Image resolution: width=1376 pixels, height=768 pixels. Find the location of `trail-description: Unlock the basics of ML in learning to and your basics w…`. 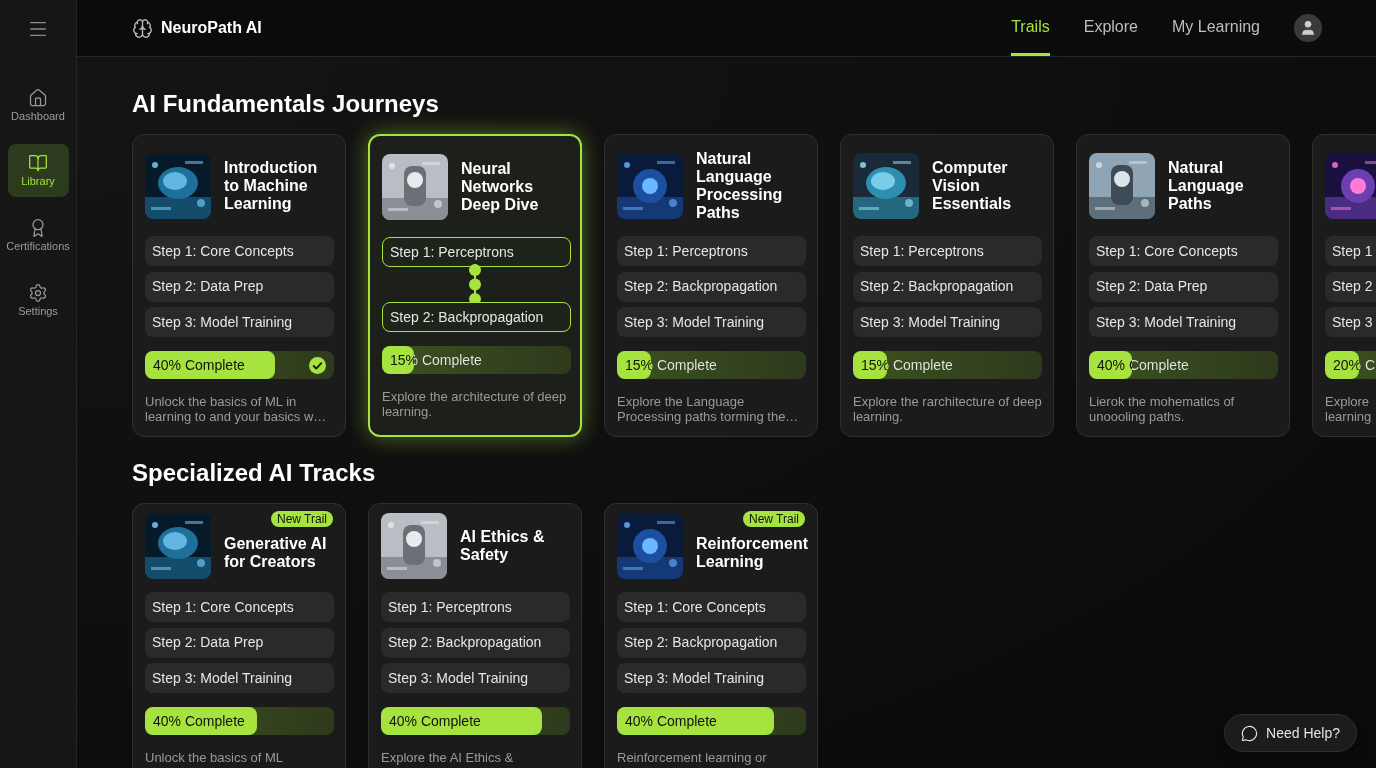

trail-description: Unlock the basics of ML in learning to and your basics w… is located at coordinates (236, 409).